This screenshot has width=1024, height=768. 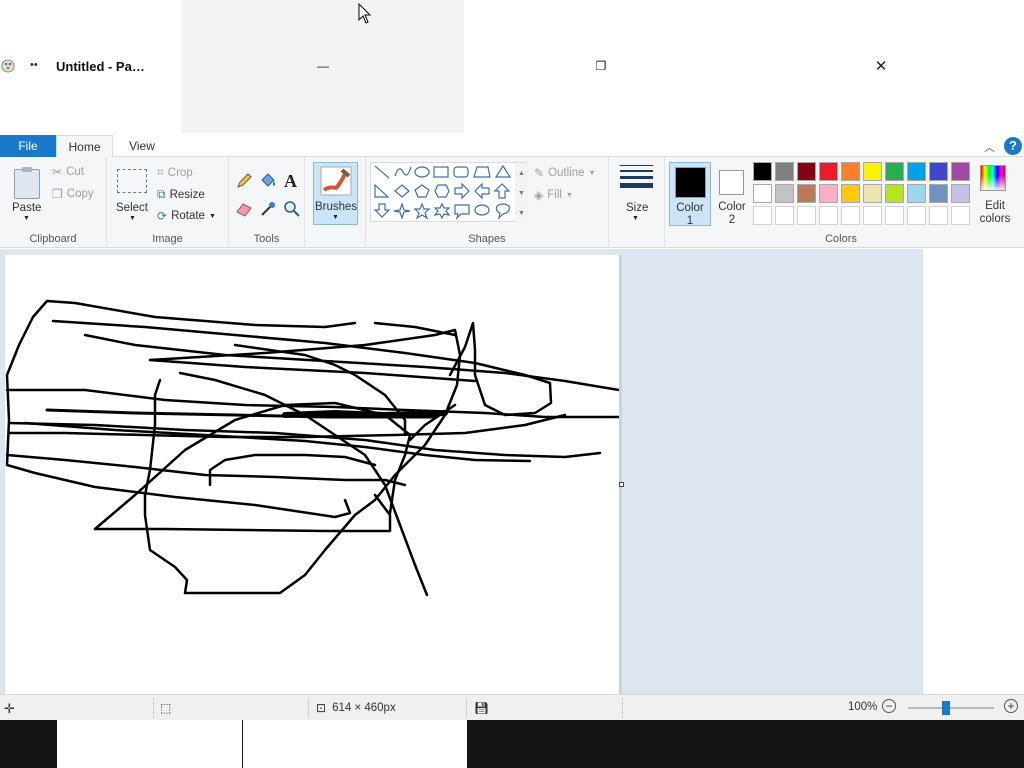 What do you see at coordinates (482, 708) in the screenshot?
I see `disk-icon: 💾︎` at bounding box center [482, 708].